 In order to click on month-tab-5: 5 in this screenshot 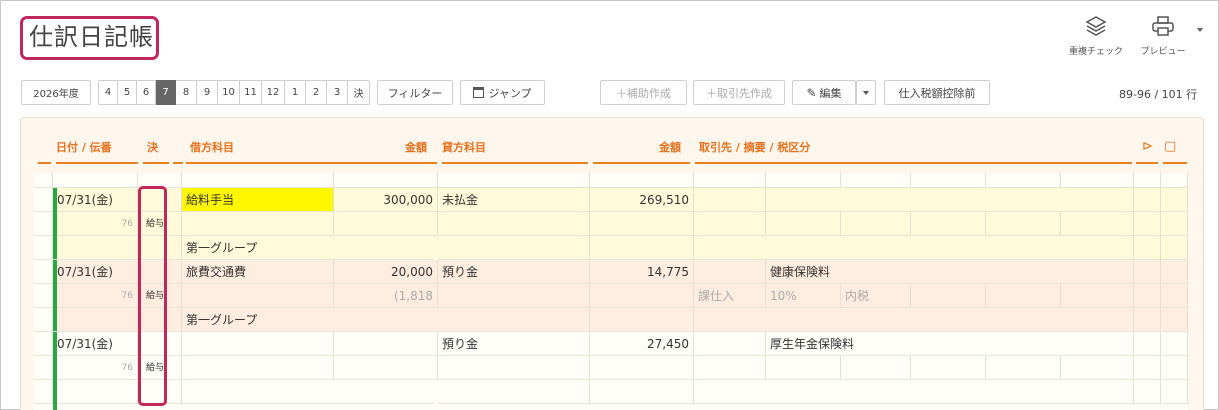, I will do `click(127, 92)`.